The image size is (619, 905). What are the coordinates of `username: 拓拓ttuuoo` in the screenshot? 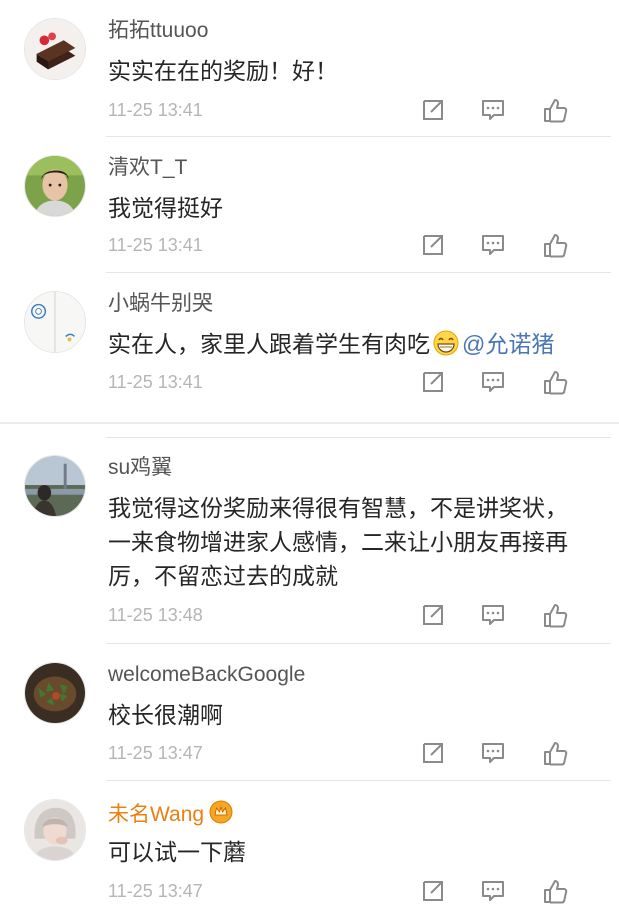 It's located at (158, 31).